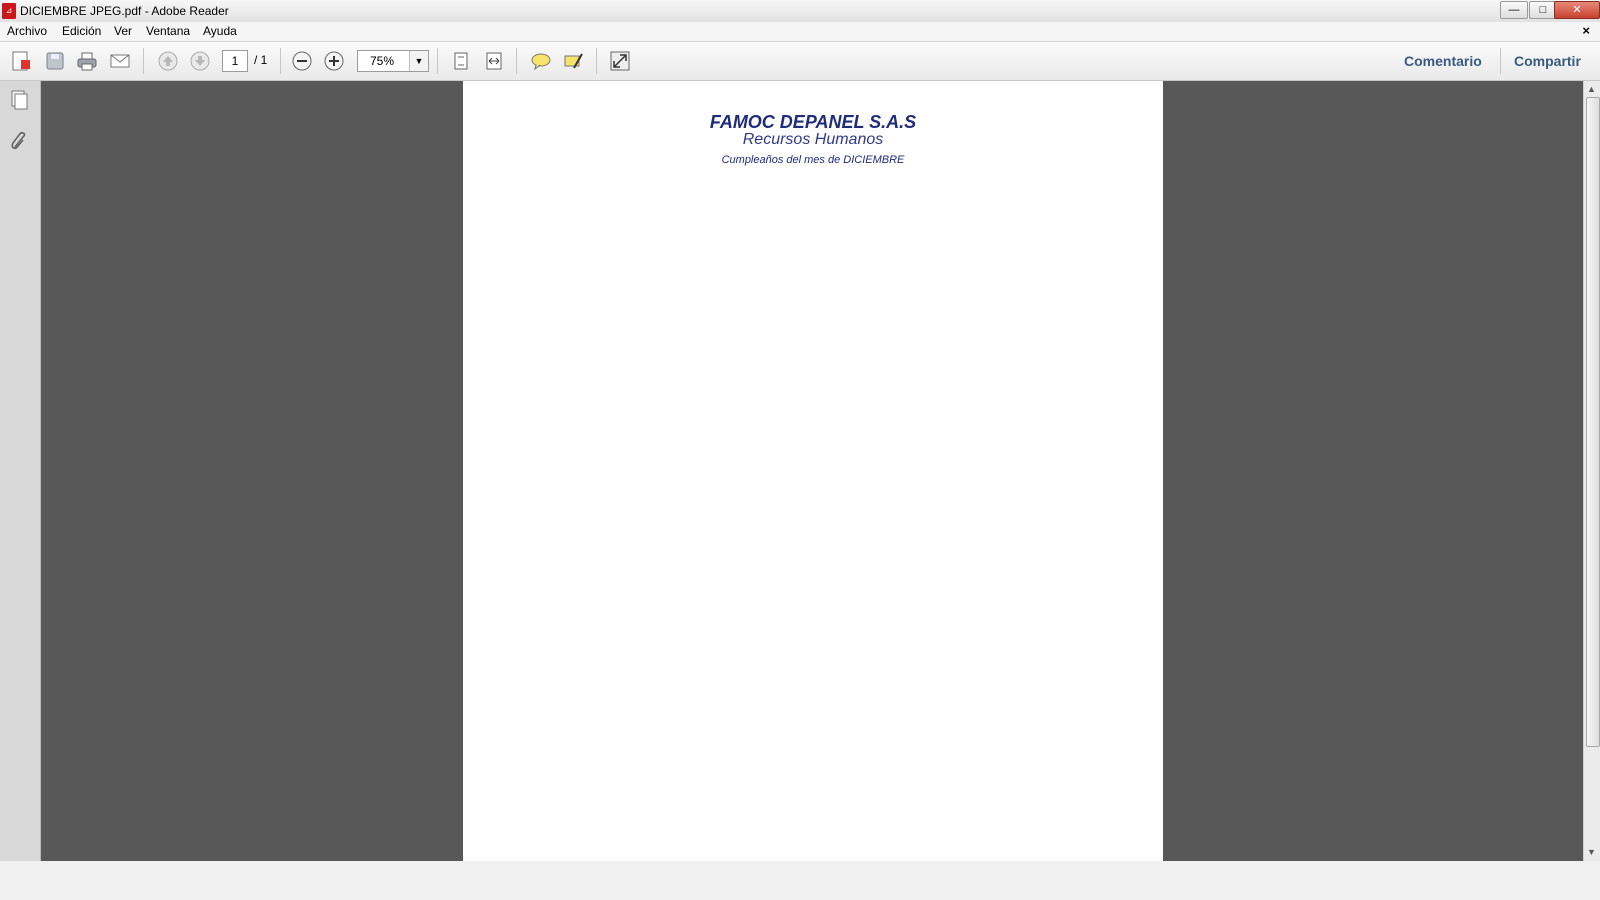  Describe the element at coordinates (200, 61) in the screenshot. I see `next-page-icon` at that location.